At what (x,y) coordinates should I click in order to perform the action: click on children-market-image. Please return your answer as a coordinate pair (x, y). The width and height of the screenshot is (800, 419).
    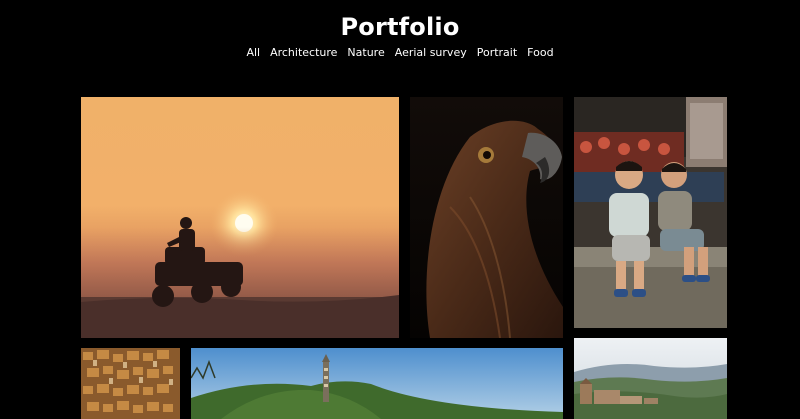
    Looking at the image, I should click on (650, 212).